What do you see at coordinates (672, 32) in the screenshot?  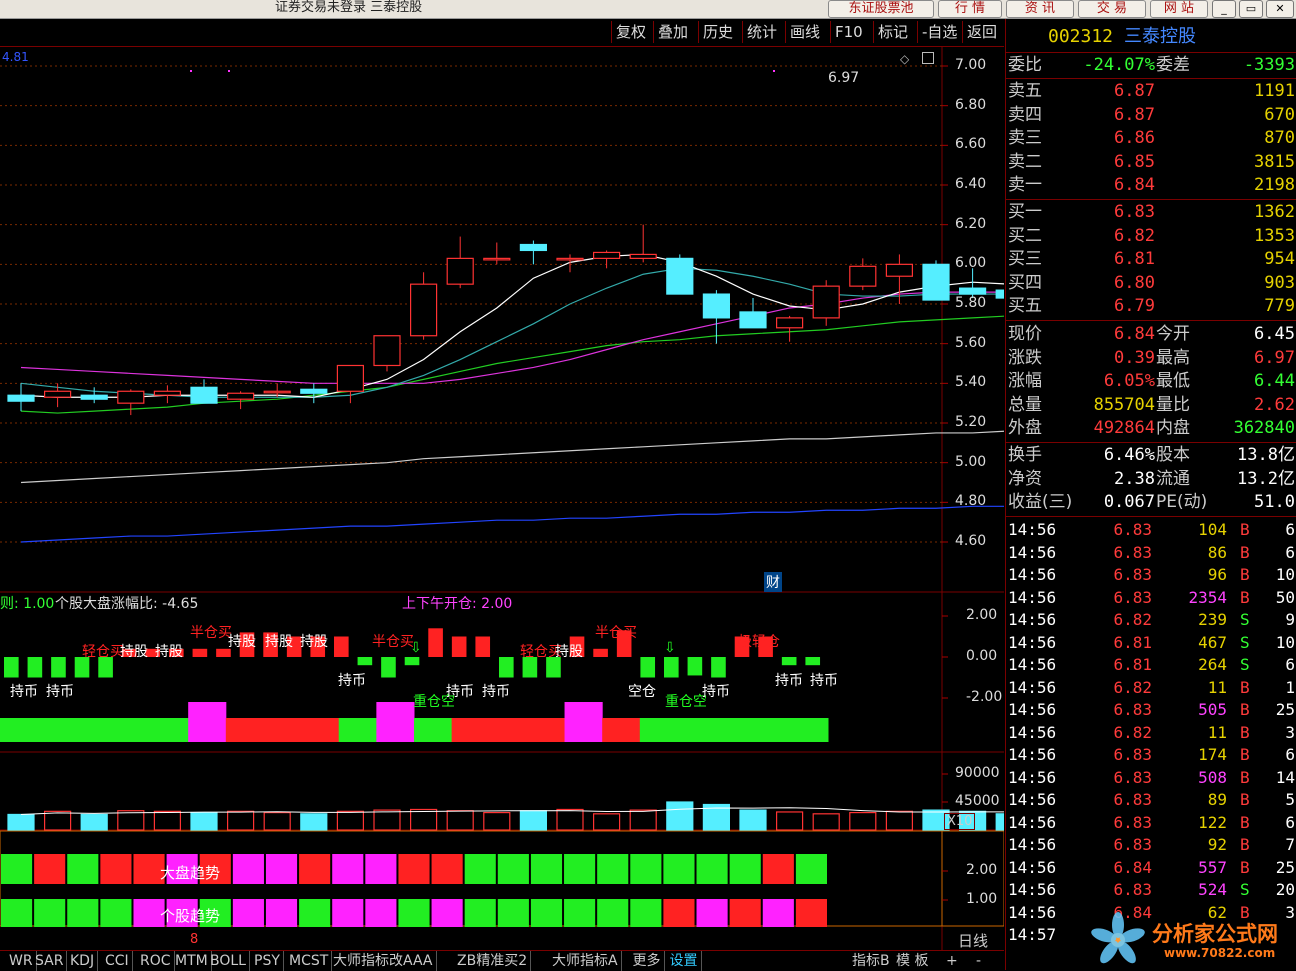 I see `overlay-button: 叠加` at bounding box center [672, 32].